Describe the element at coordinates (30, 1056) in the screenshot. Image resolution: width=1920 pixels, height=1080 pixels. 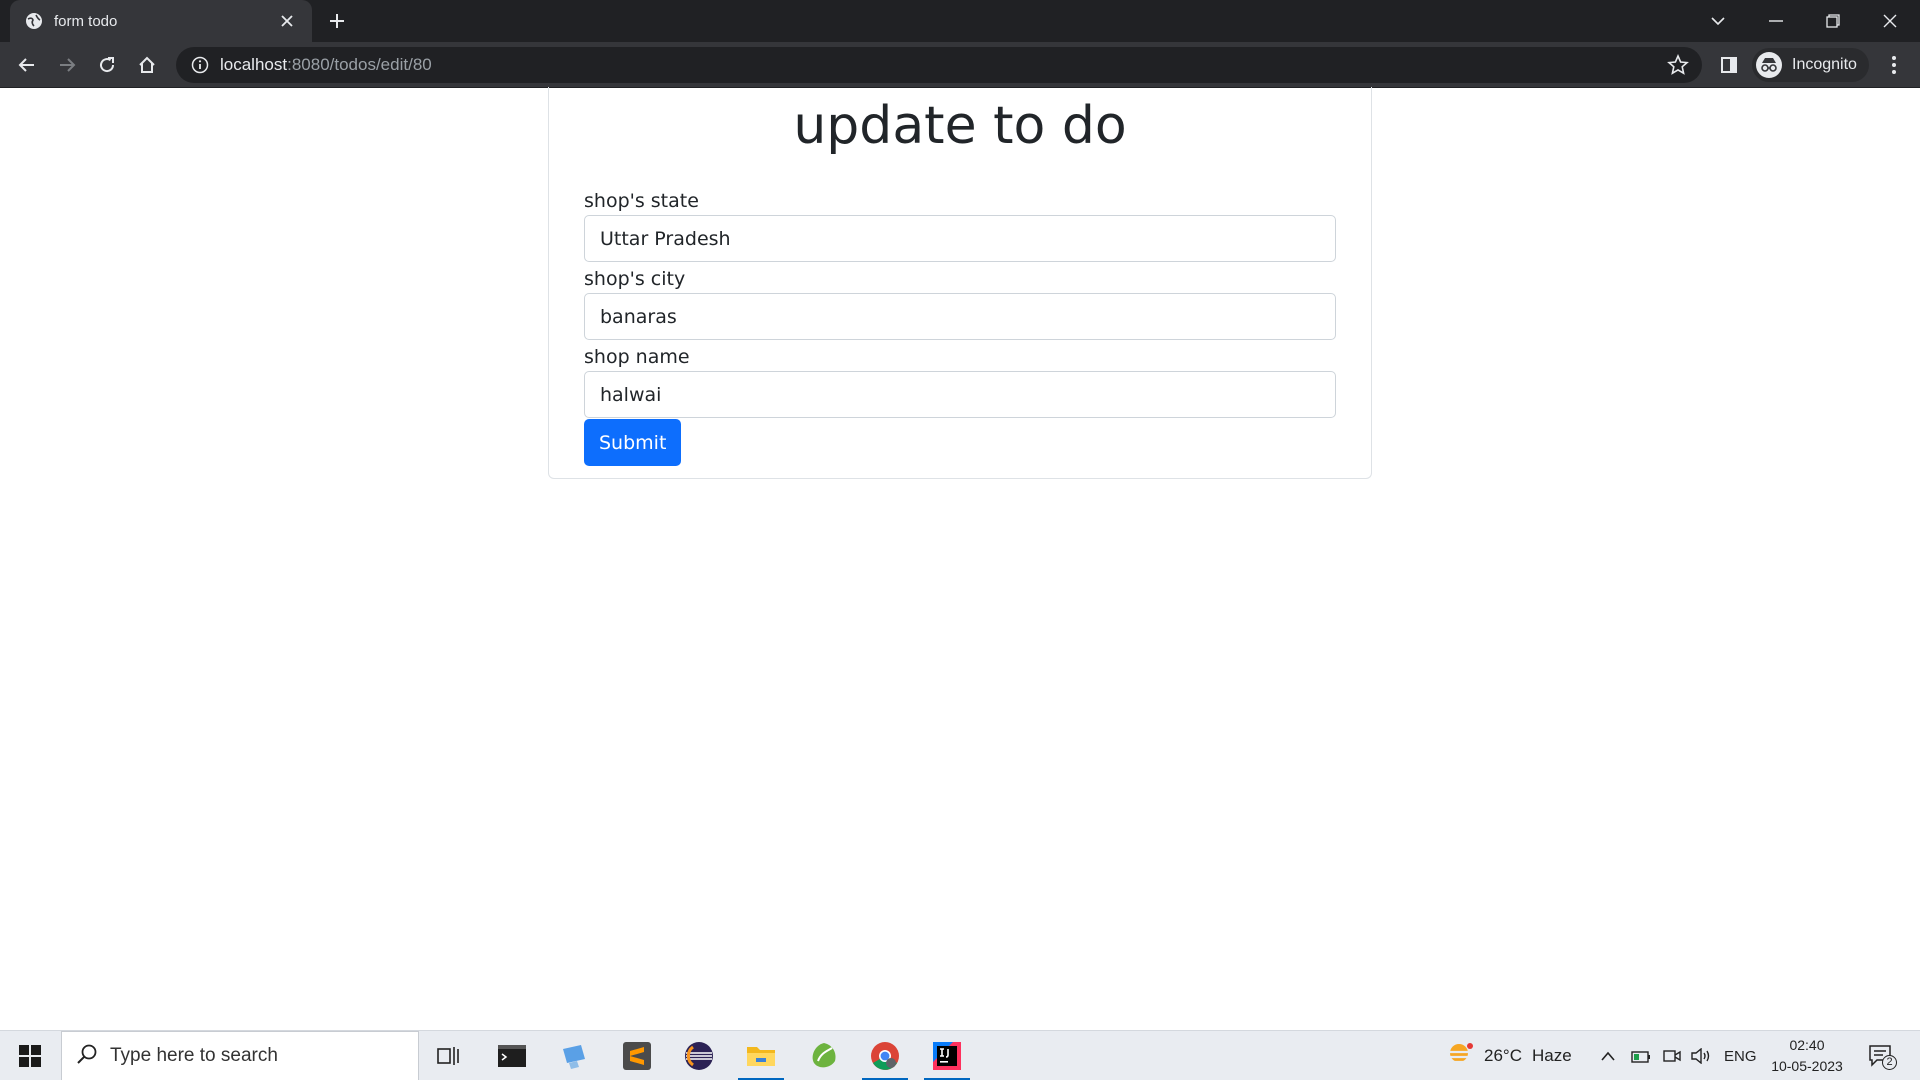
I see `windows-start-icon` at that location.